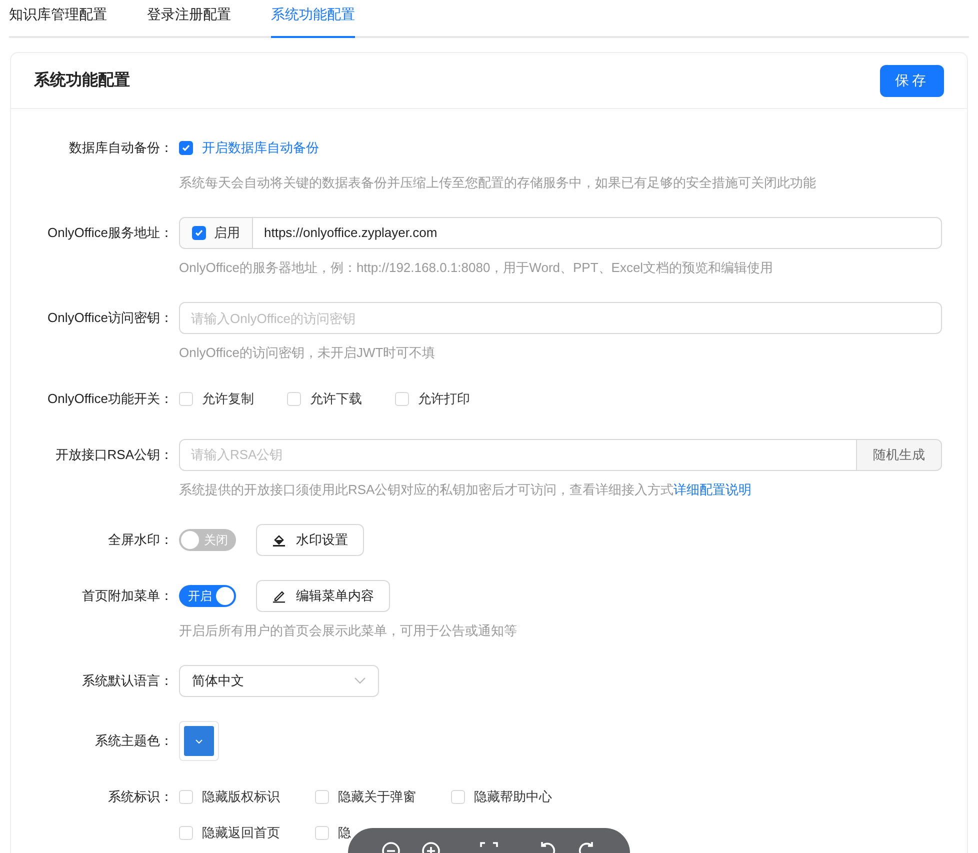 The width and height of the screenshot is (978, 853). What do you see at coordinates (229, 797) in the screenshot?
I see `checkbox-option: 隐藏版权标识` at bounding box center [229, 797].